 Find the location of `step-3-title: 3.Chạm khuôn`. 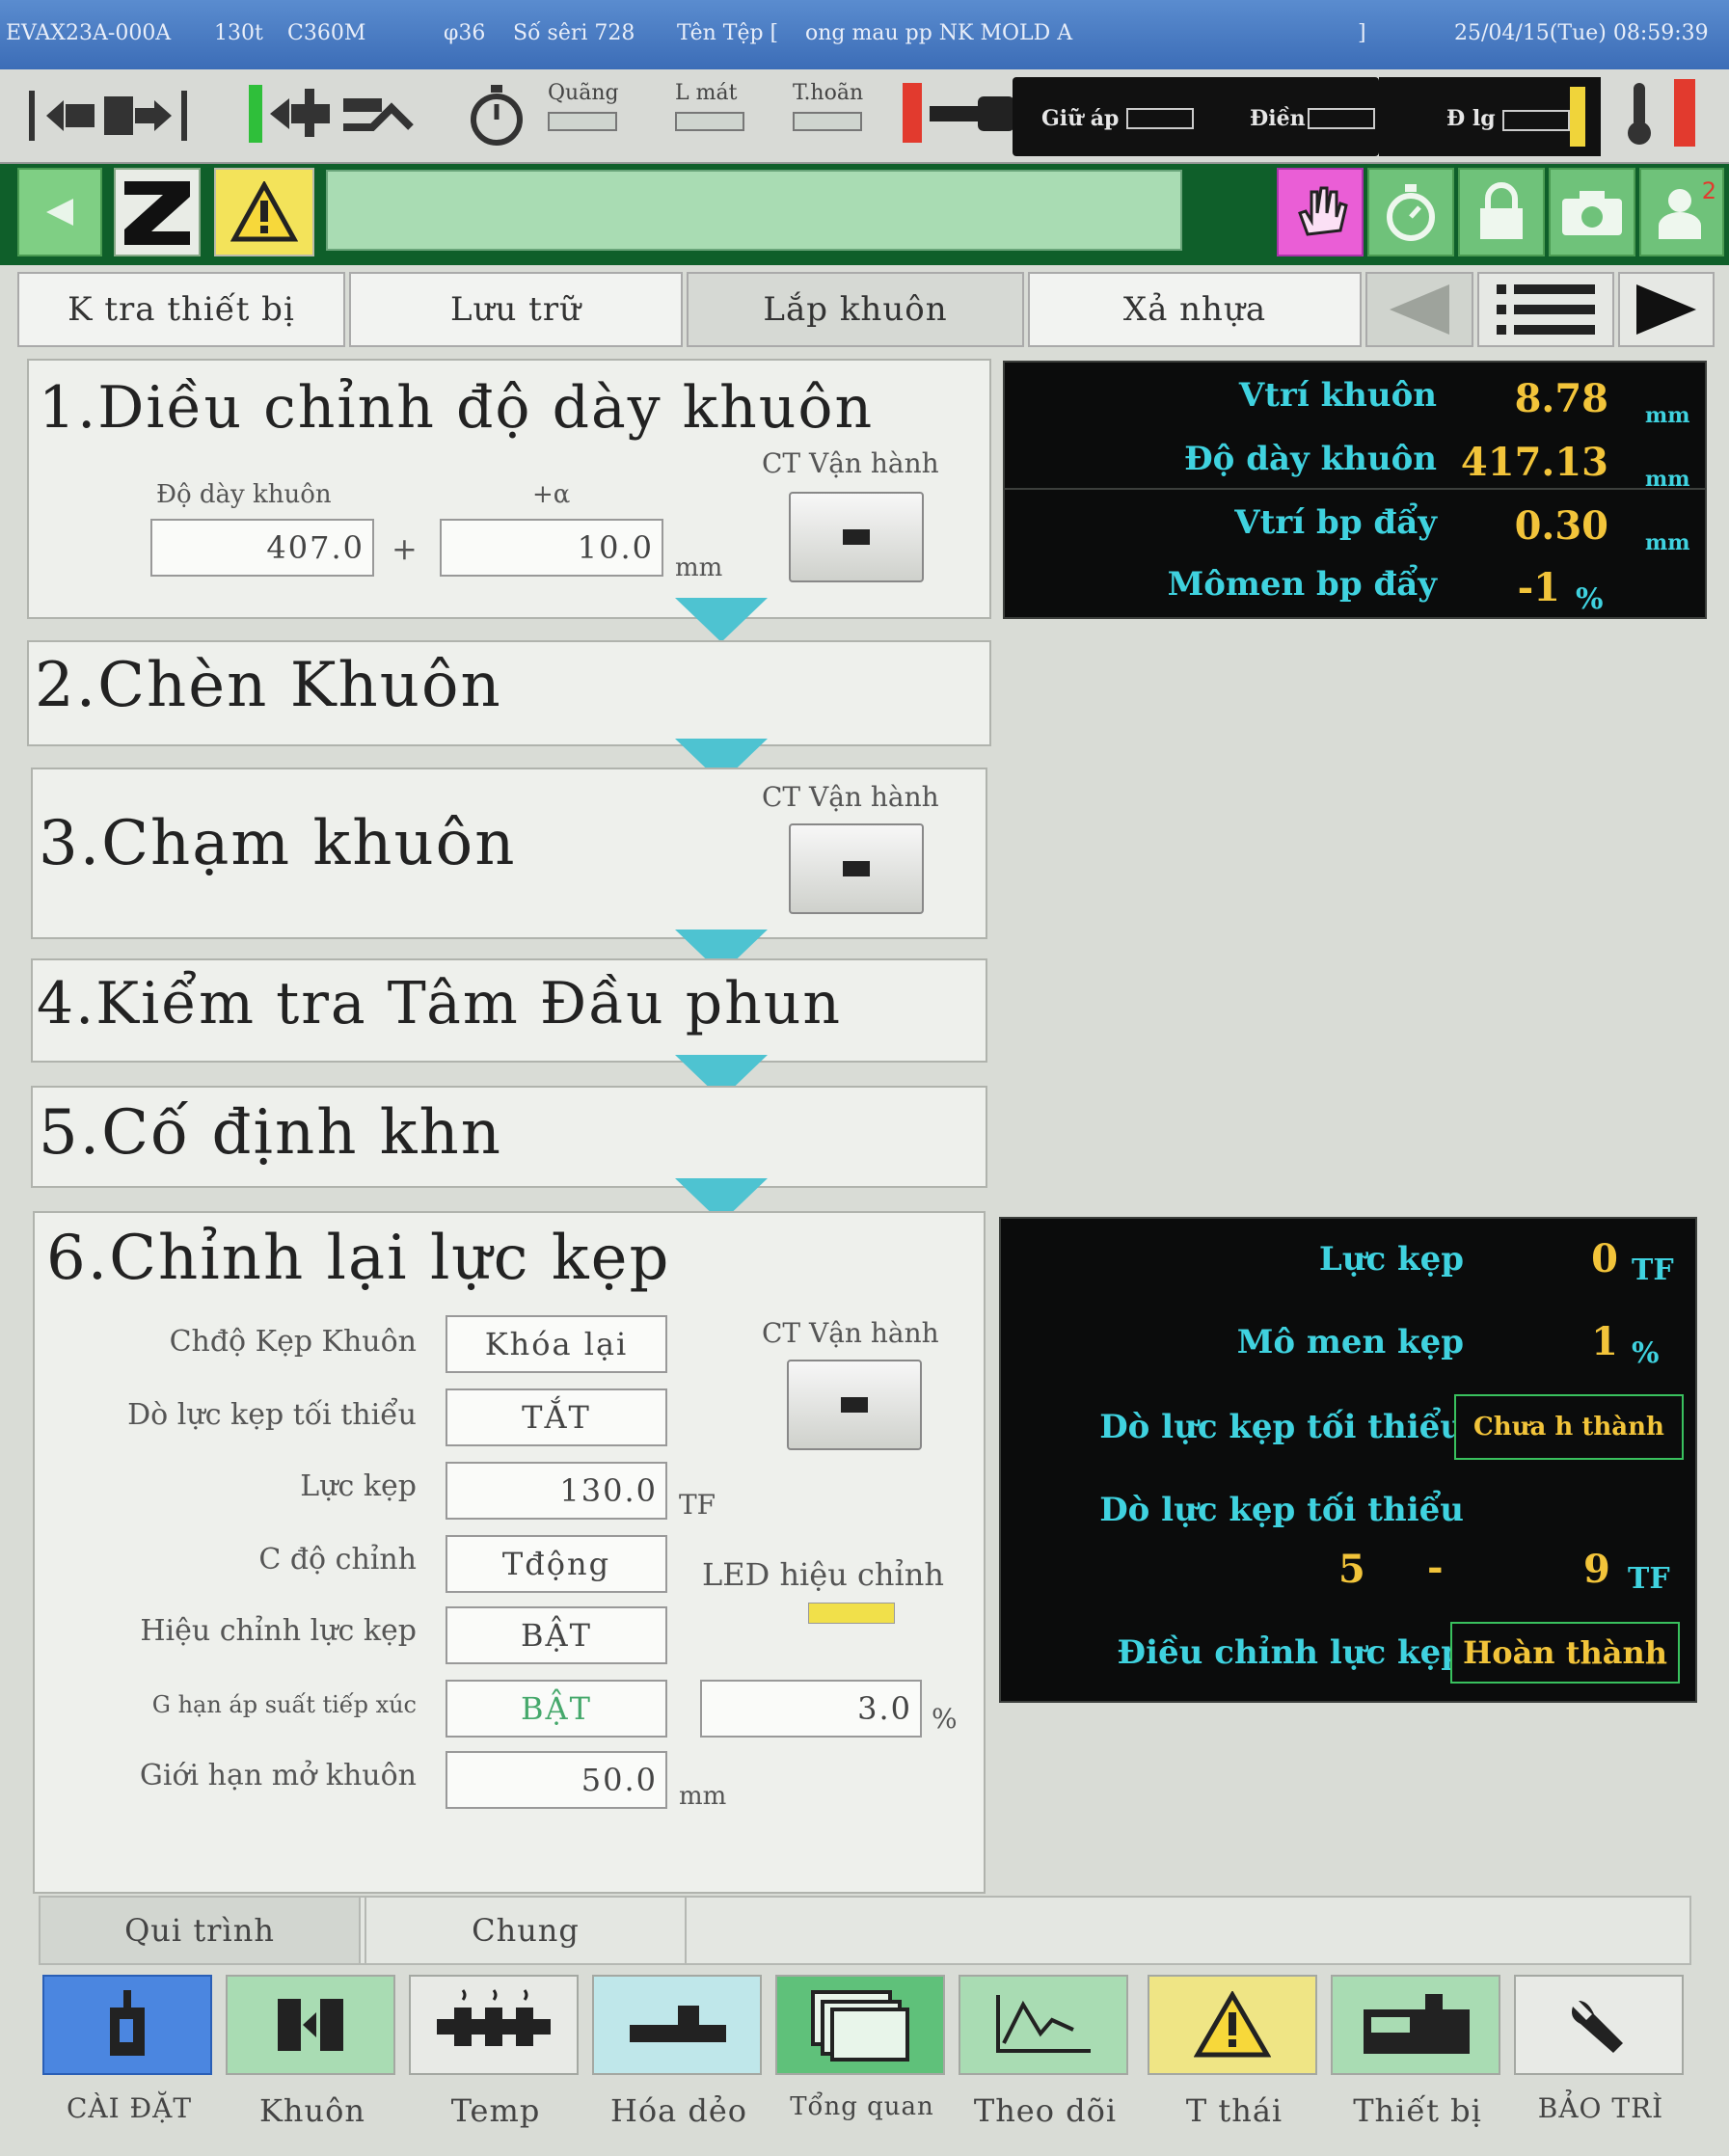

step-3-title: 3.Chạm khuôn is located at coordinates (278, 843).